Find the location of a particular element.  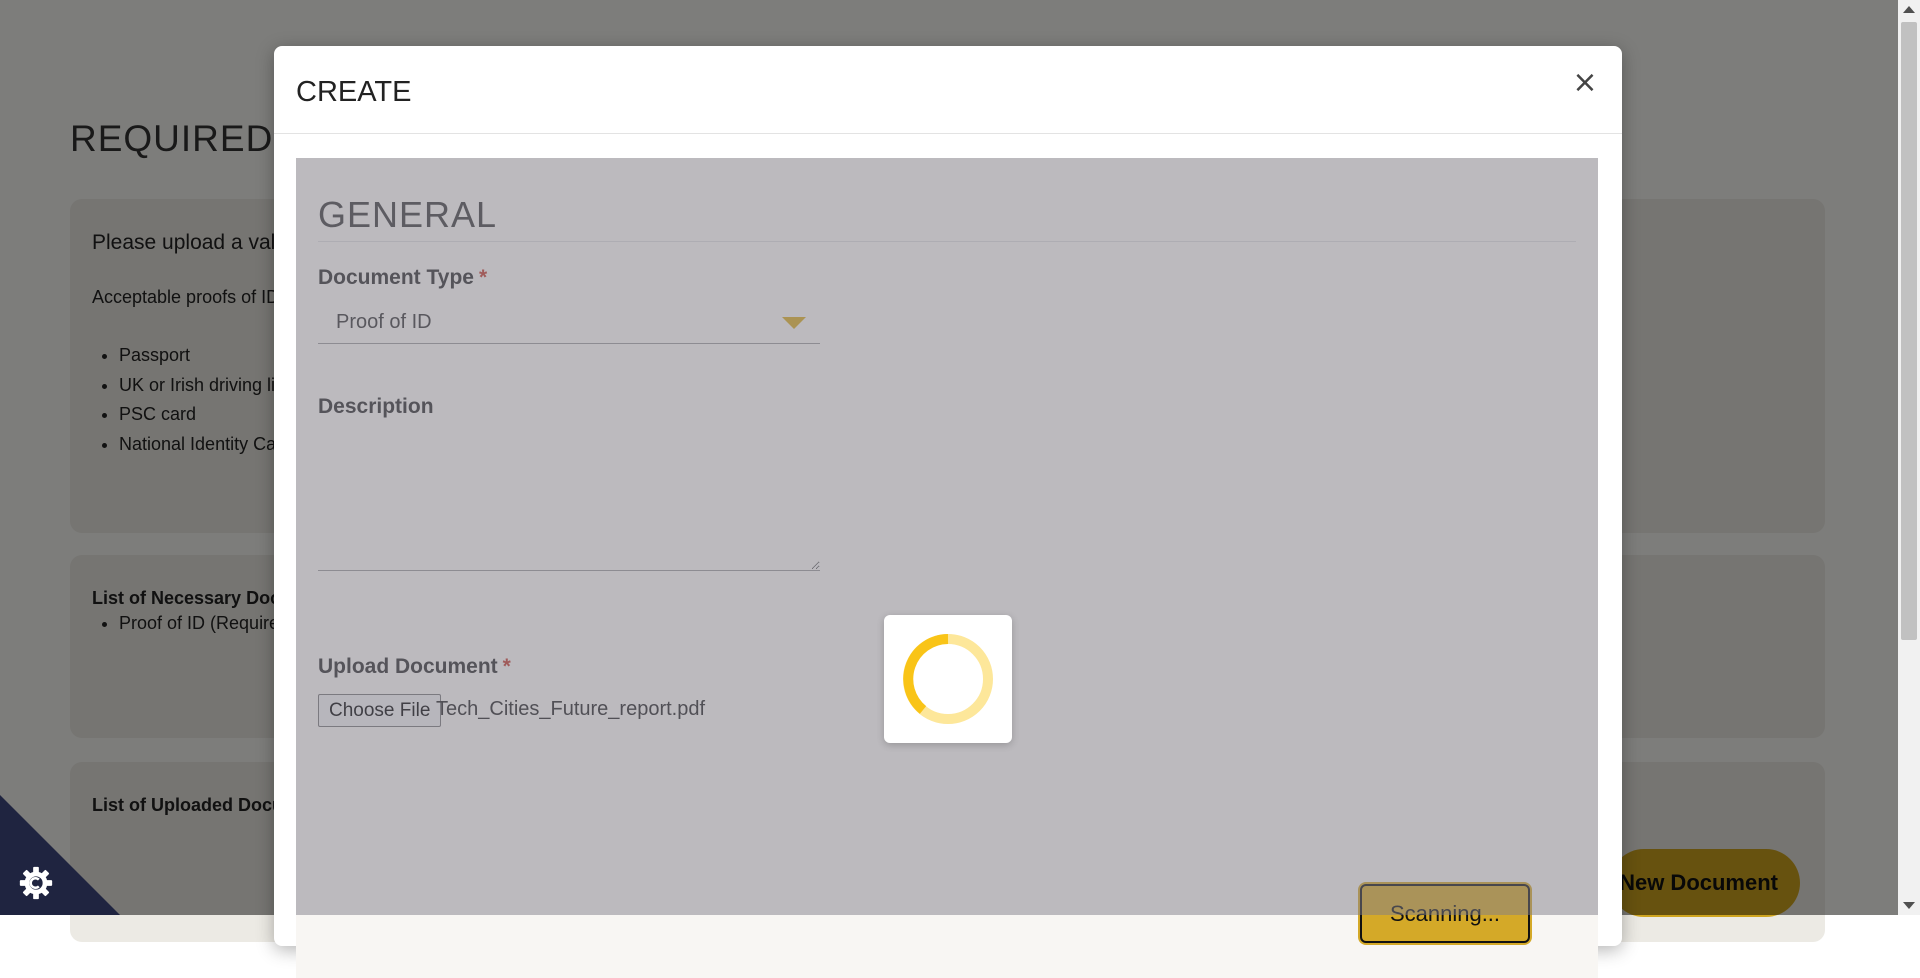

modal-title: CREATE is located at coordinates (354, 92).